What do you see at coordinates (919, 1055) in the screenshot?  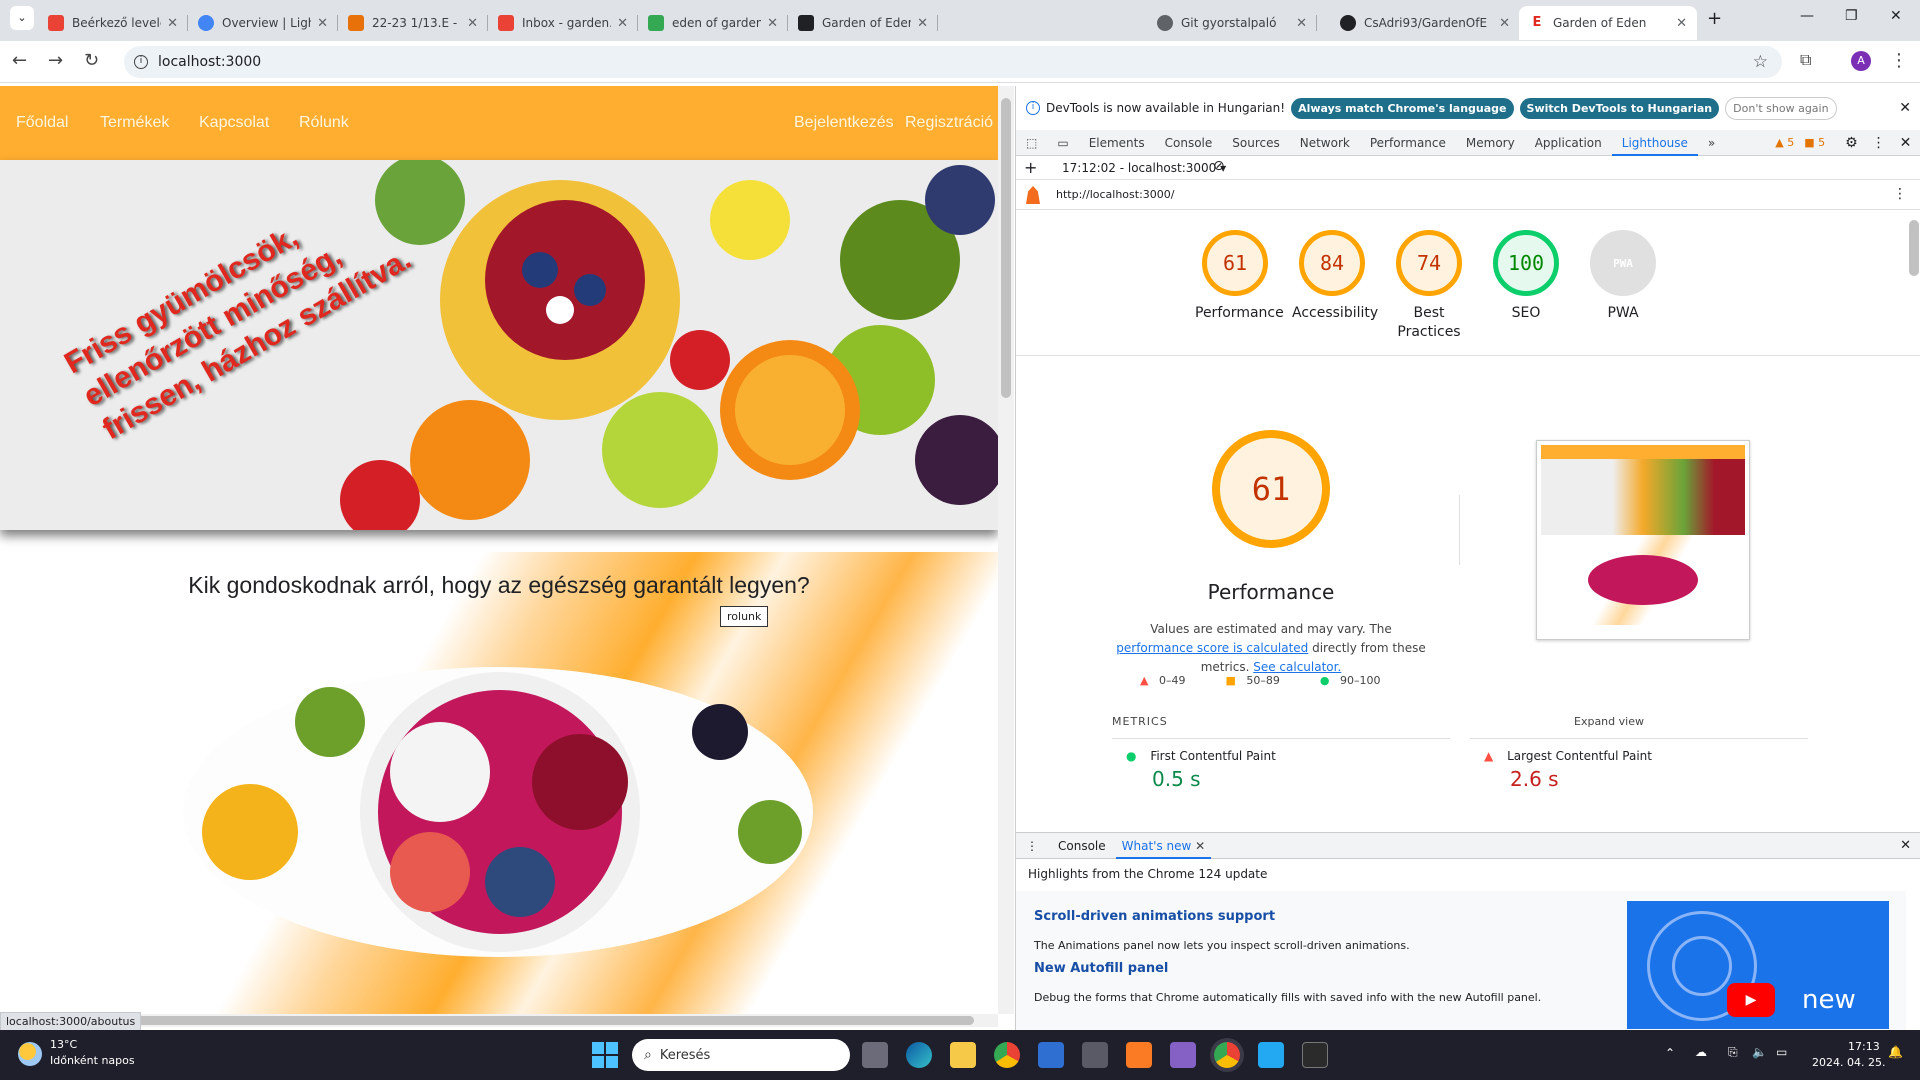 I see `edge-icon` at bounding box center [919, 1055].